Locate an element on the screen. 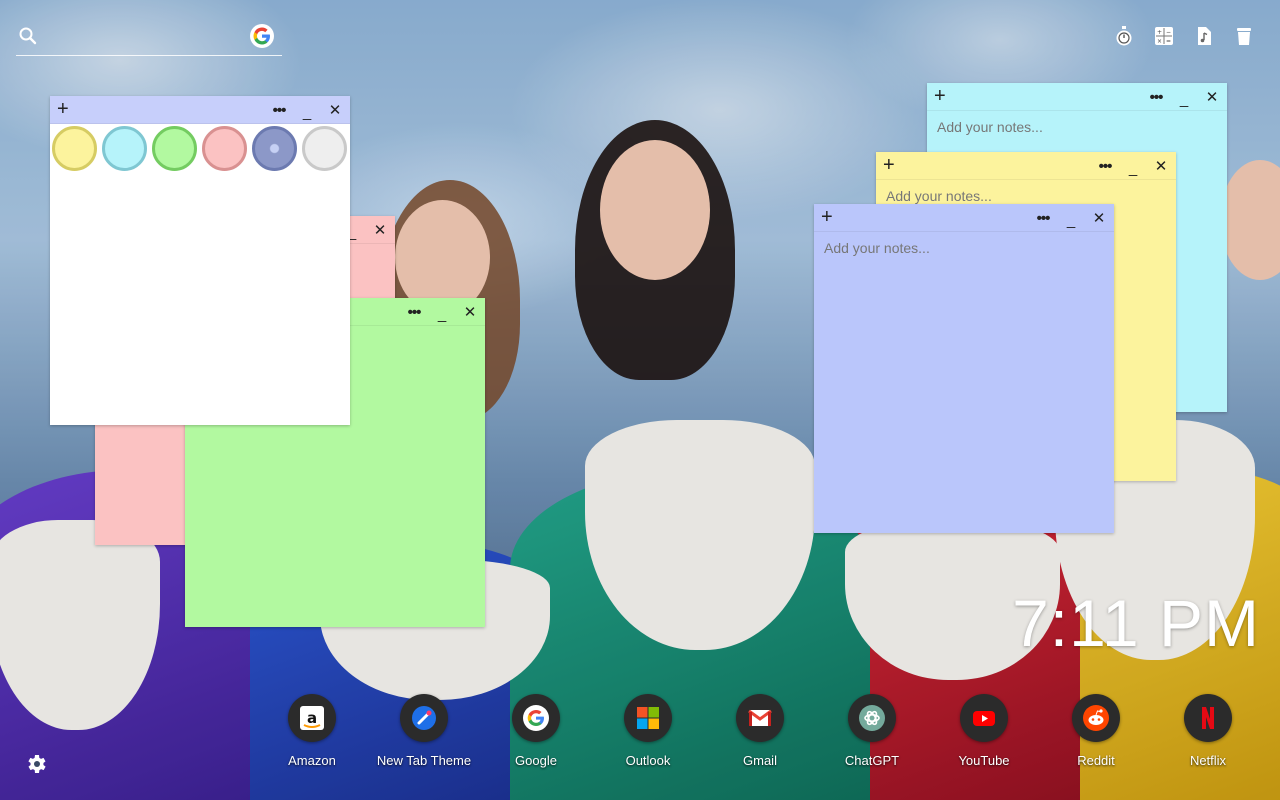 This screenshot has height=800, width=1280. reddit-icon is located at coordinates (1096, 718).